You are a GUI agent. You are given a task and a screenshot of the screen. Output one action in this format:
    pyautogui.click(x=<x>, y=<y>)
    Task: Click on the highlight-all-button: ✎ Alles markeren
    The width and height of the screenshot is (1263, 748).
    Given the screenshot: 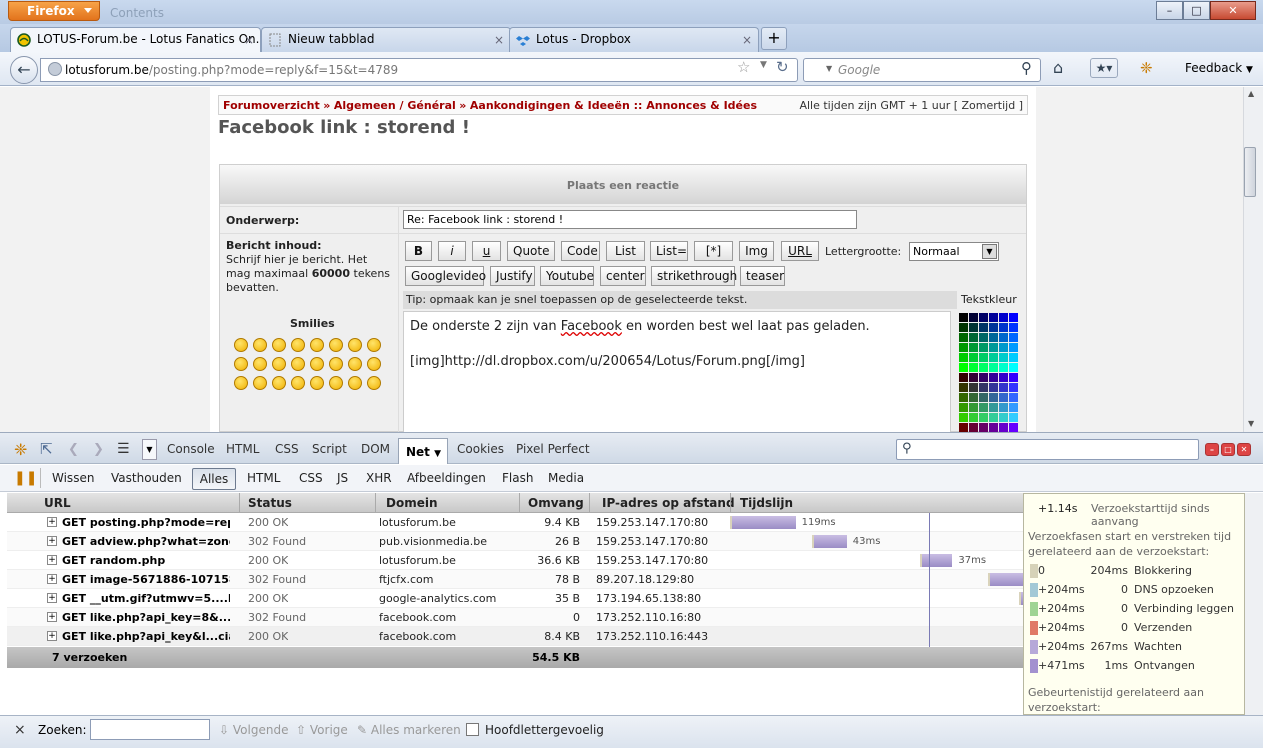 What is the action you would take?
    pyautogui.click(x=409, y=730)
    